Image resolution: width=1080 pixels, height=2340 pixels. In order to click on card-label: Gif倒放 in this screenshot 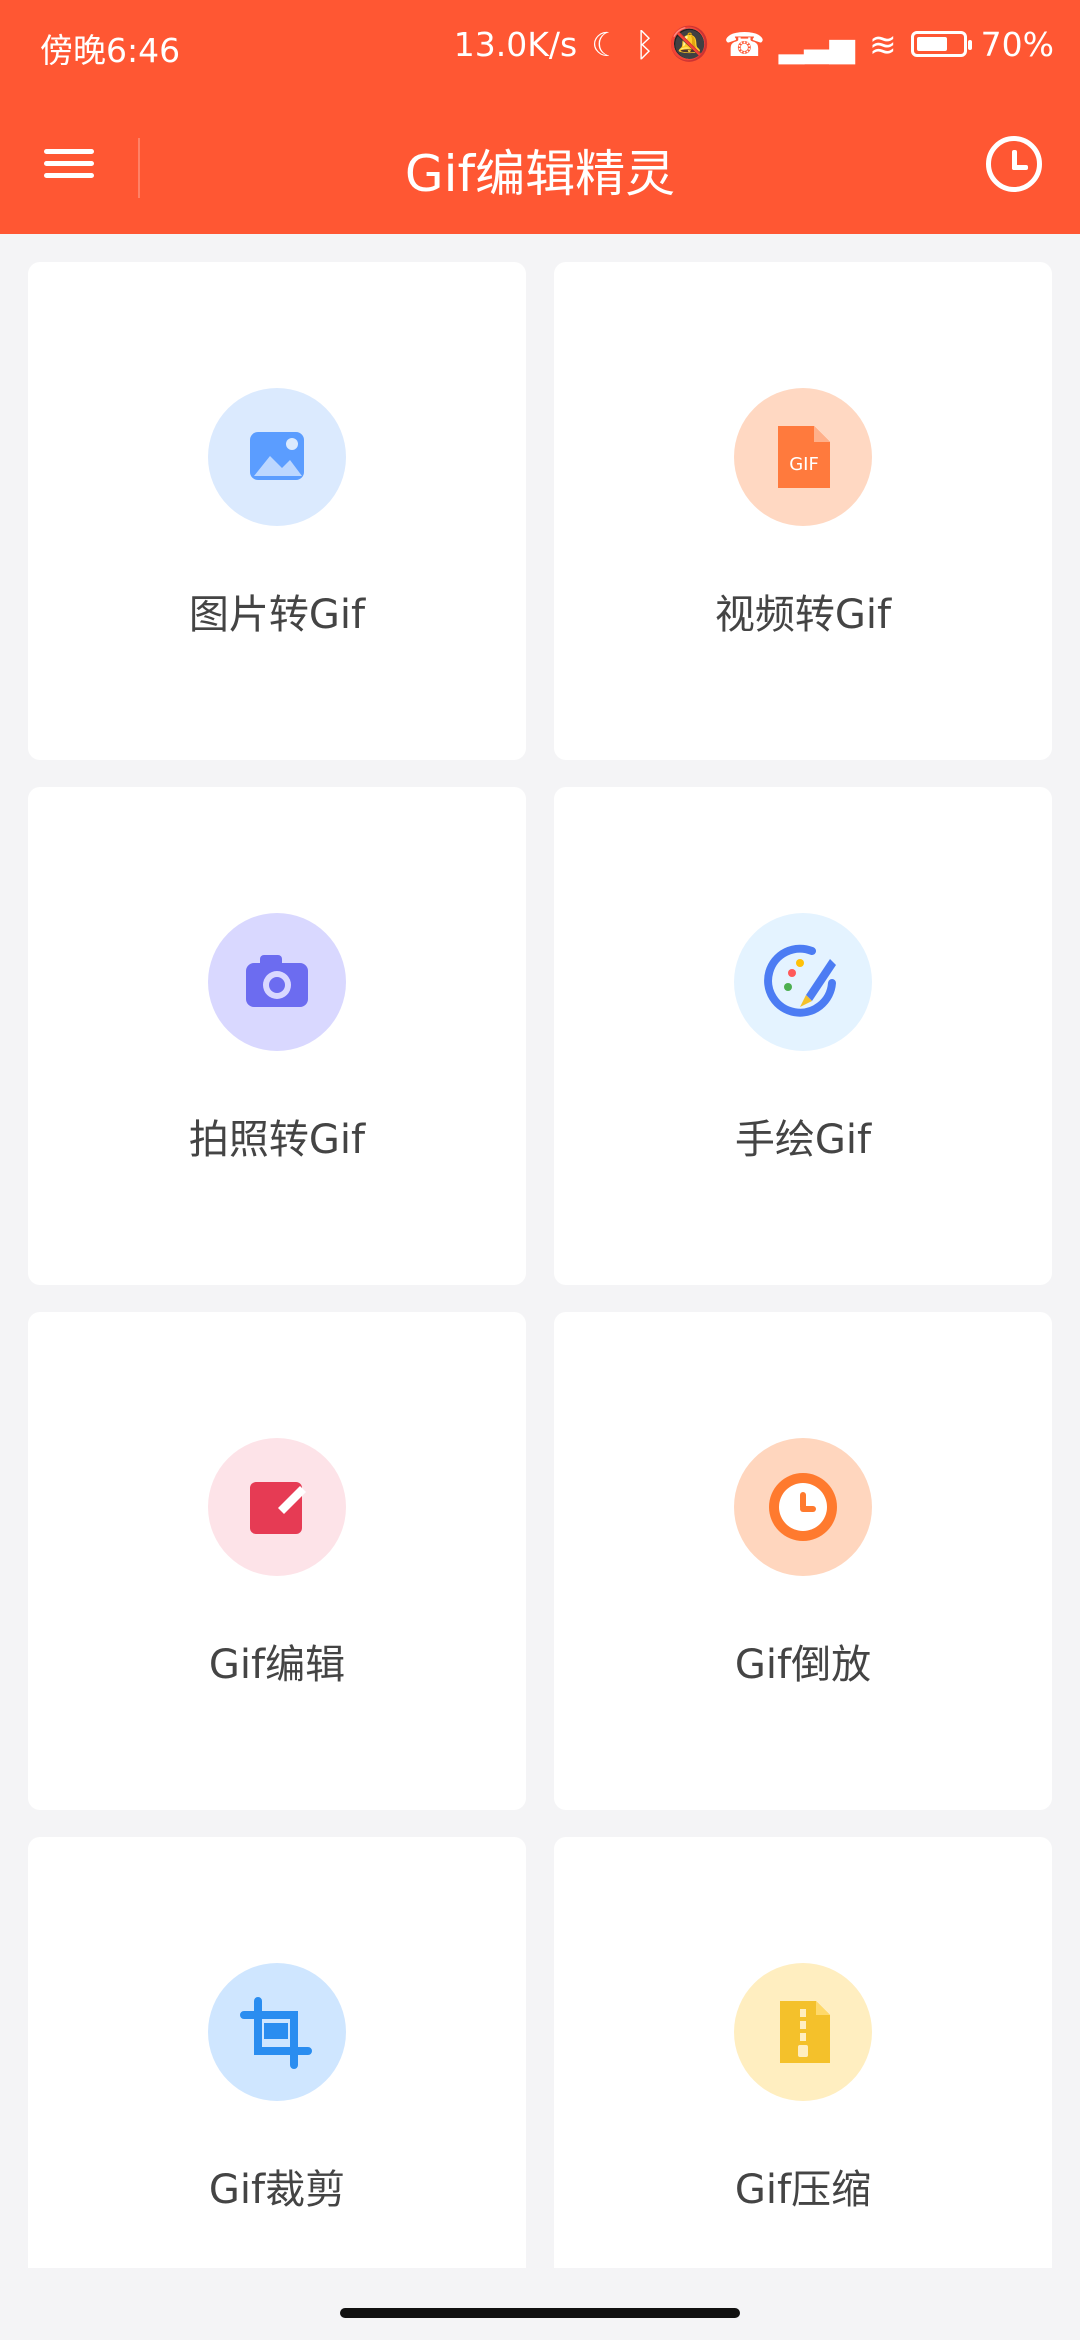, I will do `click(803, 1665)`.